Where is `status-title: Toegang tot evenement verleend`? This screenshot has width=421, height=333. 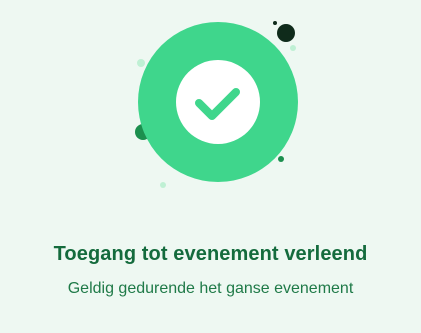 status-title: Toegang tot evenement verleend is located at coordinates (210, 254).